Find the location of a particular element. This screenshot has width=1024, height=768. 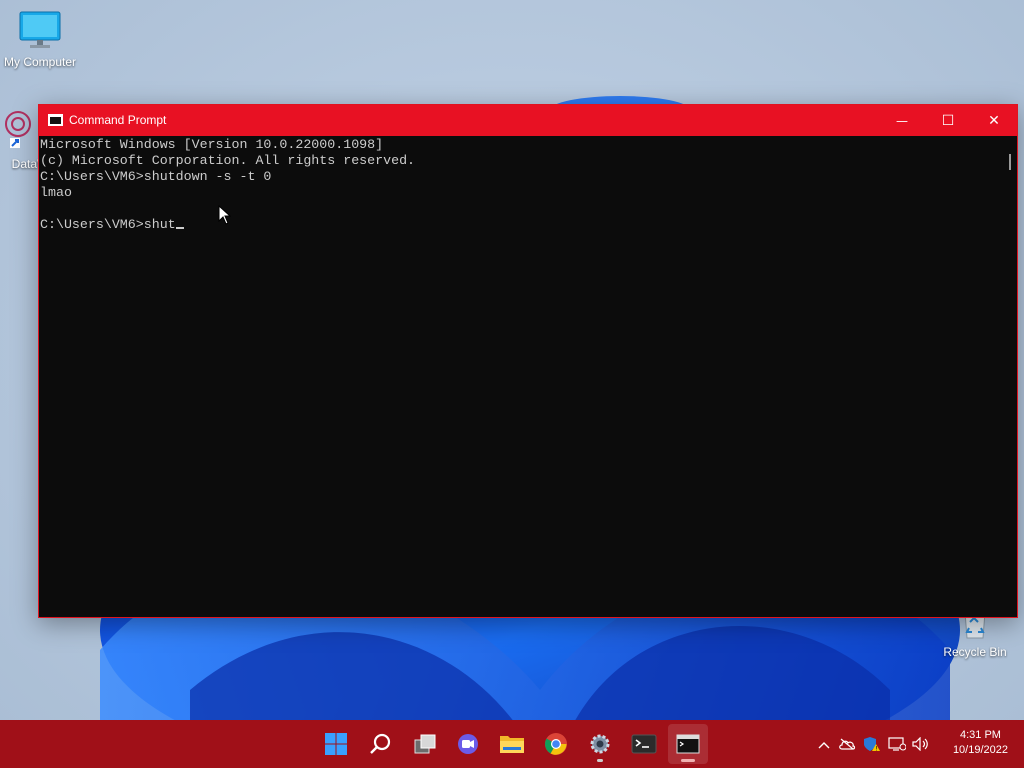

minimize-button: — is located at coordinates (902, 120).